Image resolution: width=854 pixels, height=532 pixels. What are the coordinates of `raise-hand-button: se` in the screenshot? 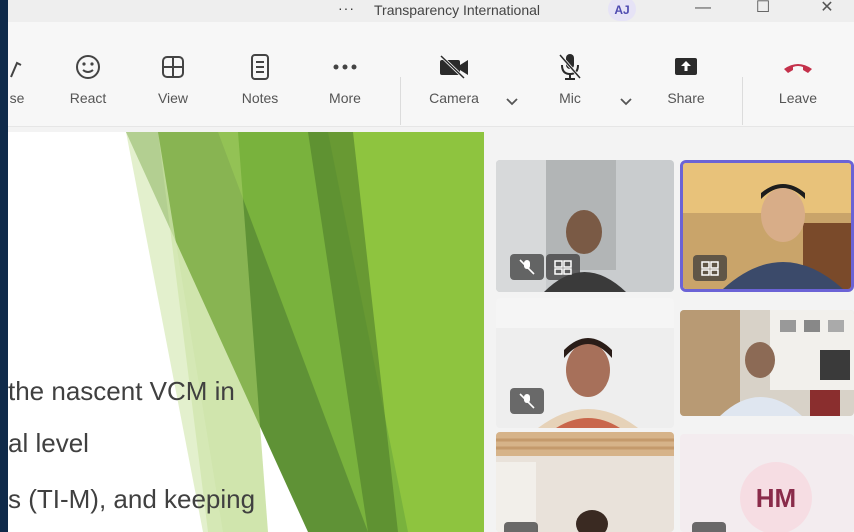 It's located at (20, 85).